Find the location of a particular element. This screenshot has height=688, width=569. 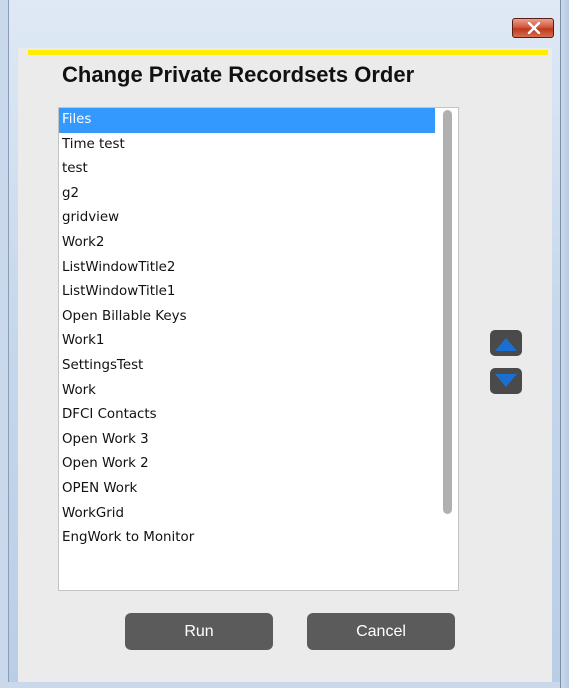

move-down-button is located at coordinates (506, 381).